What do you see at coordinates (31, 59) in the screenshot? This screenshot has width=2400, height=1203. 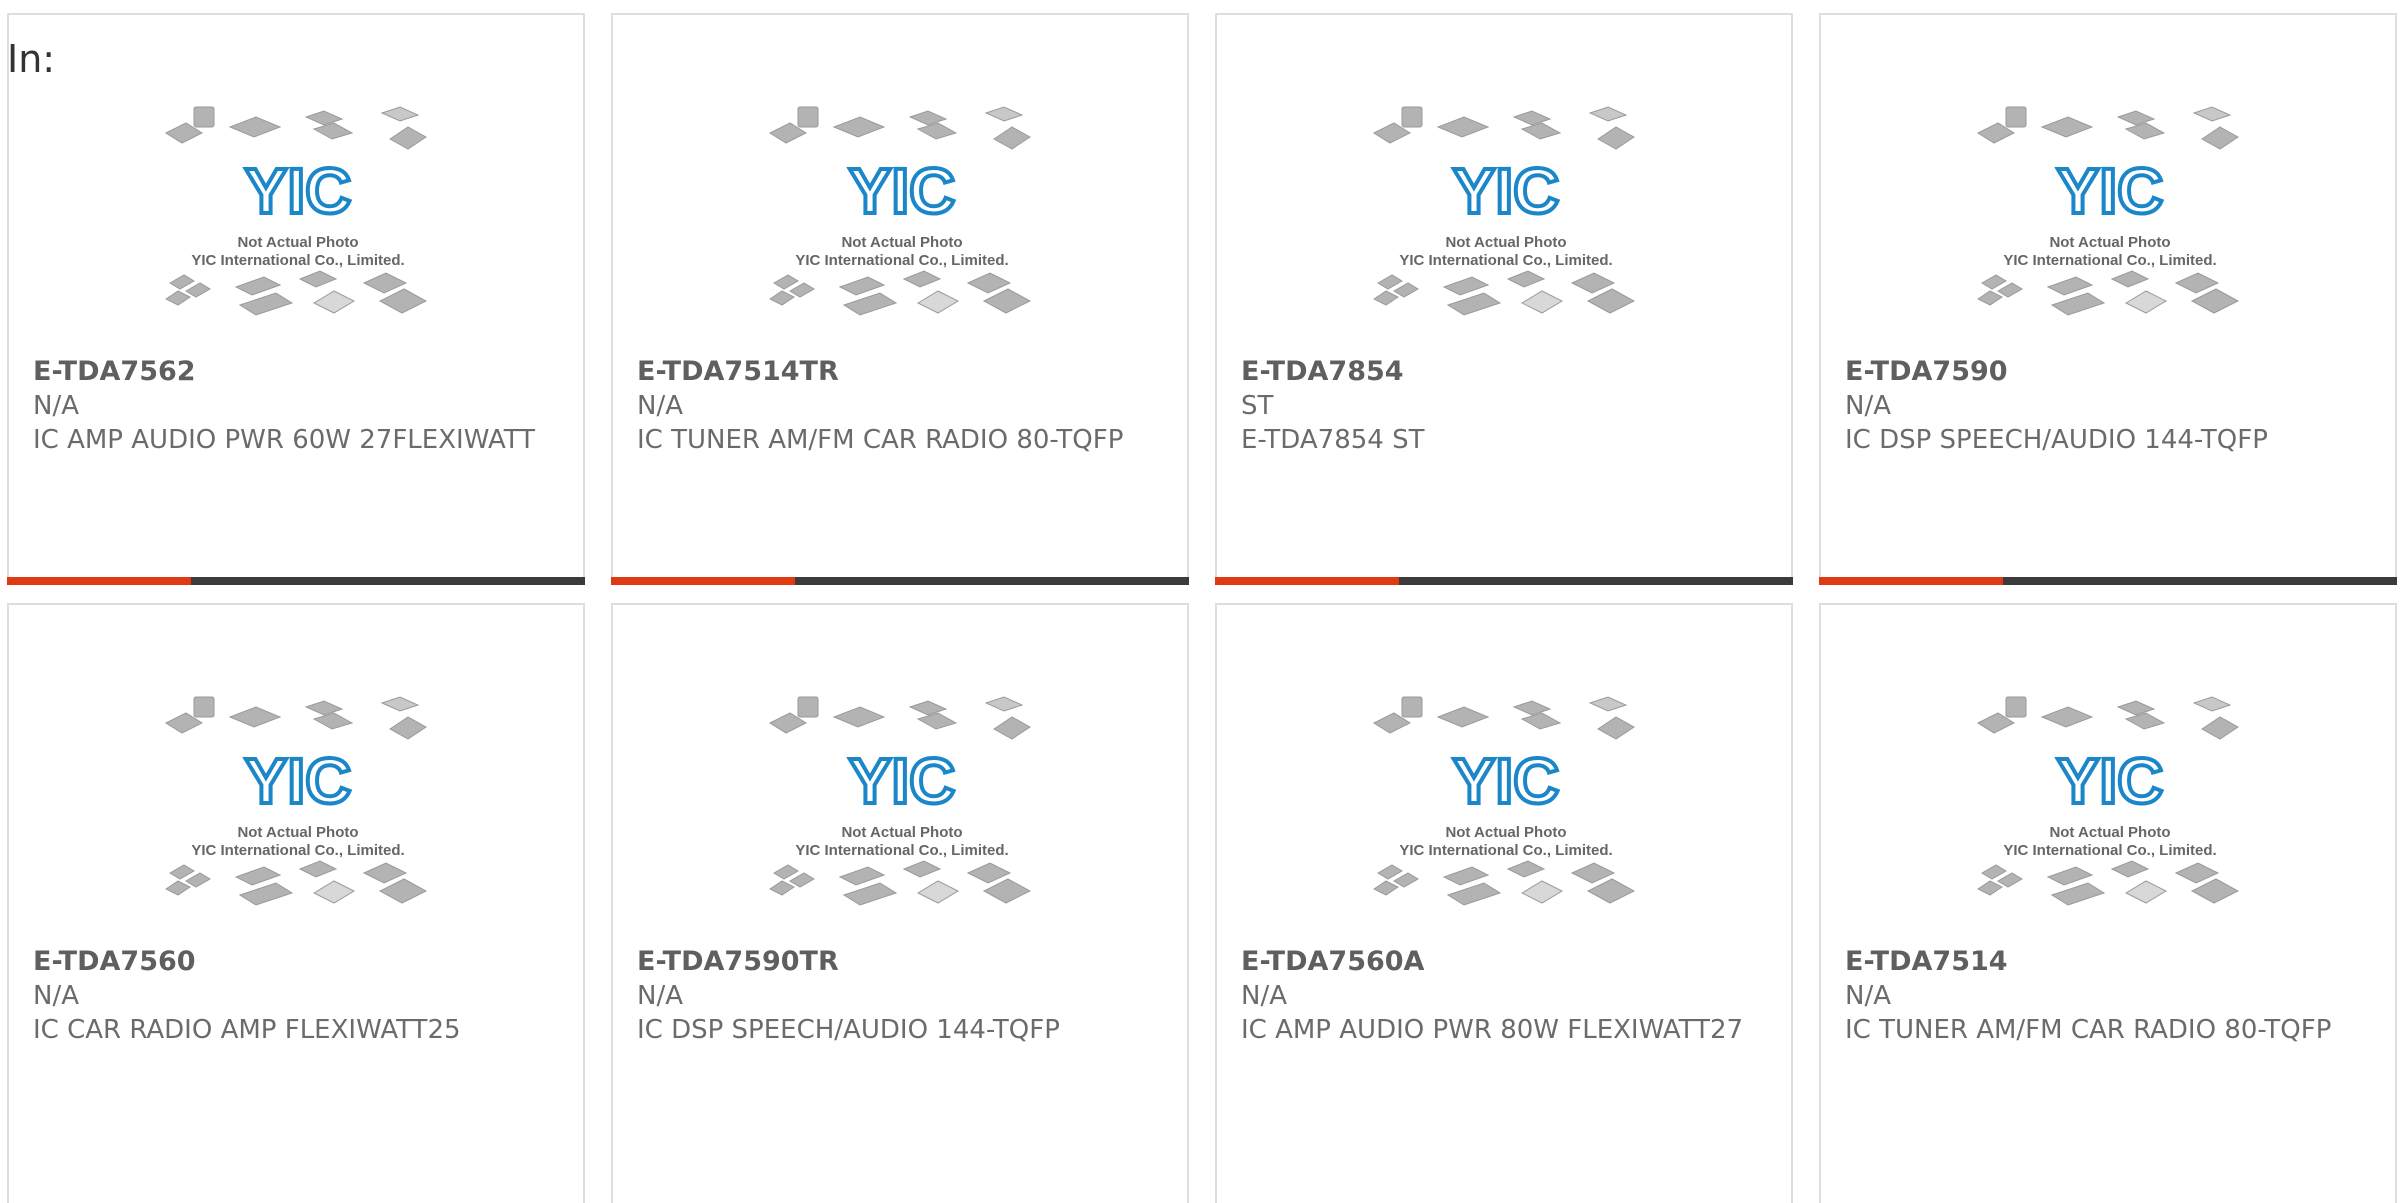 I see `filter-label: In:` at bounding box center [31, 59].